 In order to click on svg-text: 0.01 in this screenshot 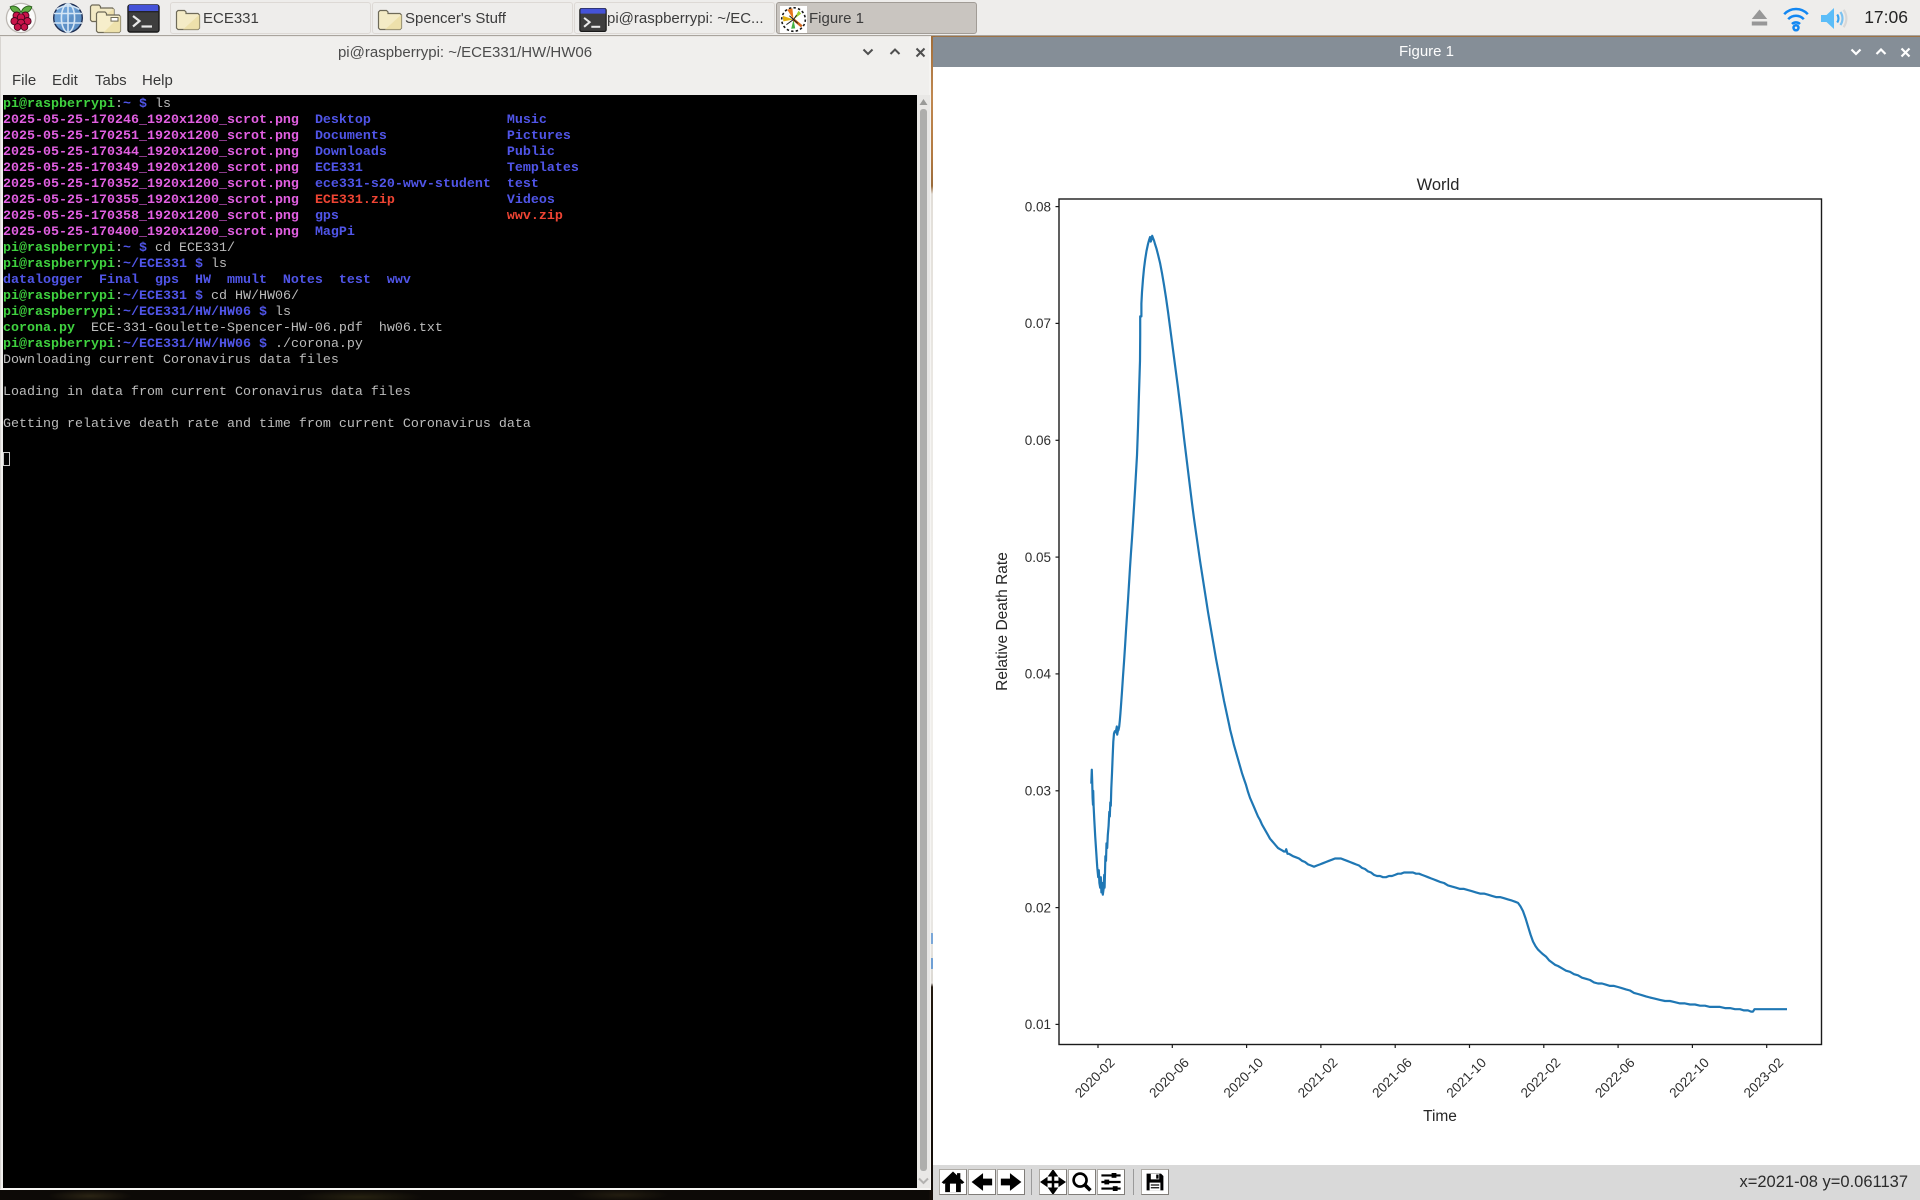, I will do `click(1038, 1024)`.